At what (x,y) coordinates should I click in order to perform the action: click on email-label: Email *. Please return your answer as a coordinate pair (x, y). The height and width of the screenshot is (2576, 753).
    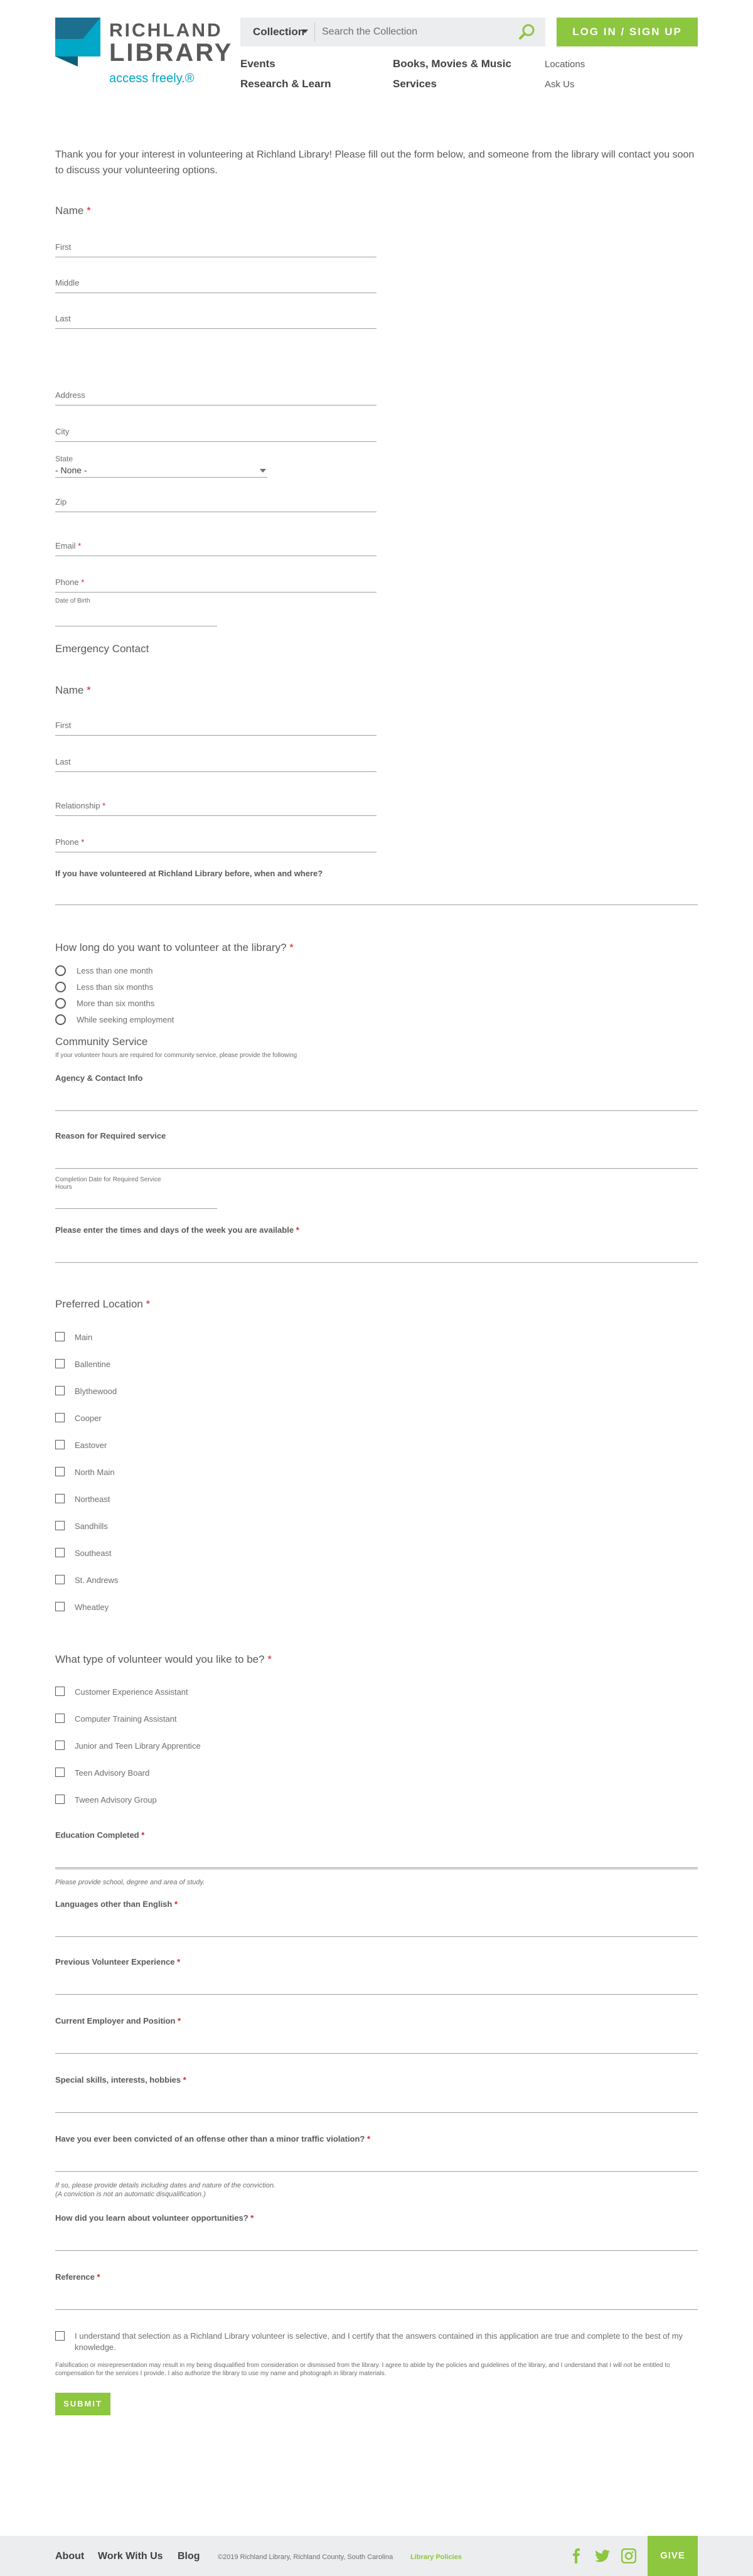
    Looking at the image, I should click on (68, 545).